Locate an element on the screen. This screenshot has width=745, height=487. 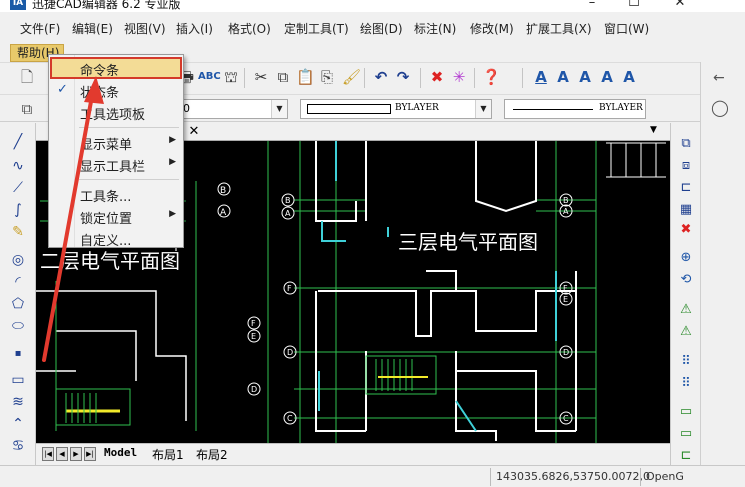
arc-icon: ◜ is located at coordinates (18, 282).